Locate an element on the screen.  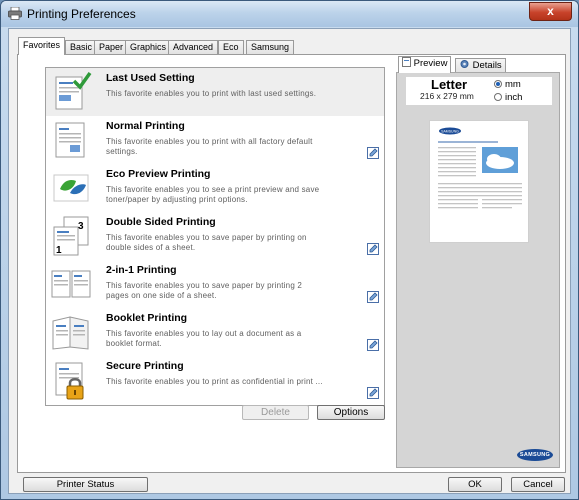
close-icon: x is located at coordinates (550, 11).